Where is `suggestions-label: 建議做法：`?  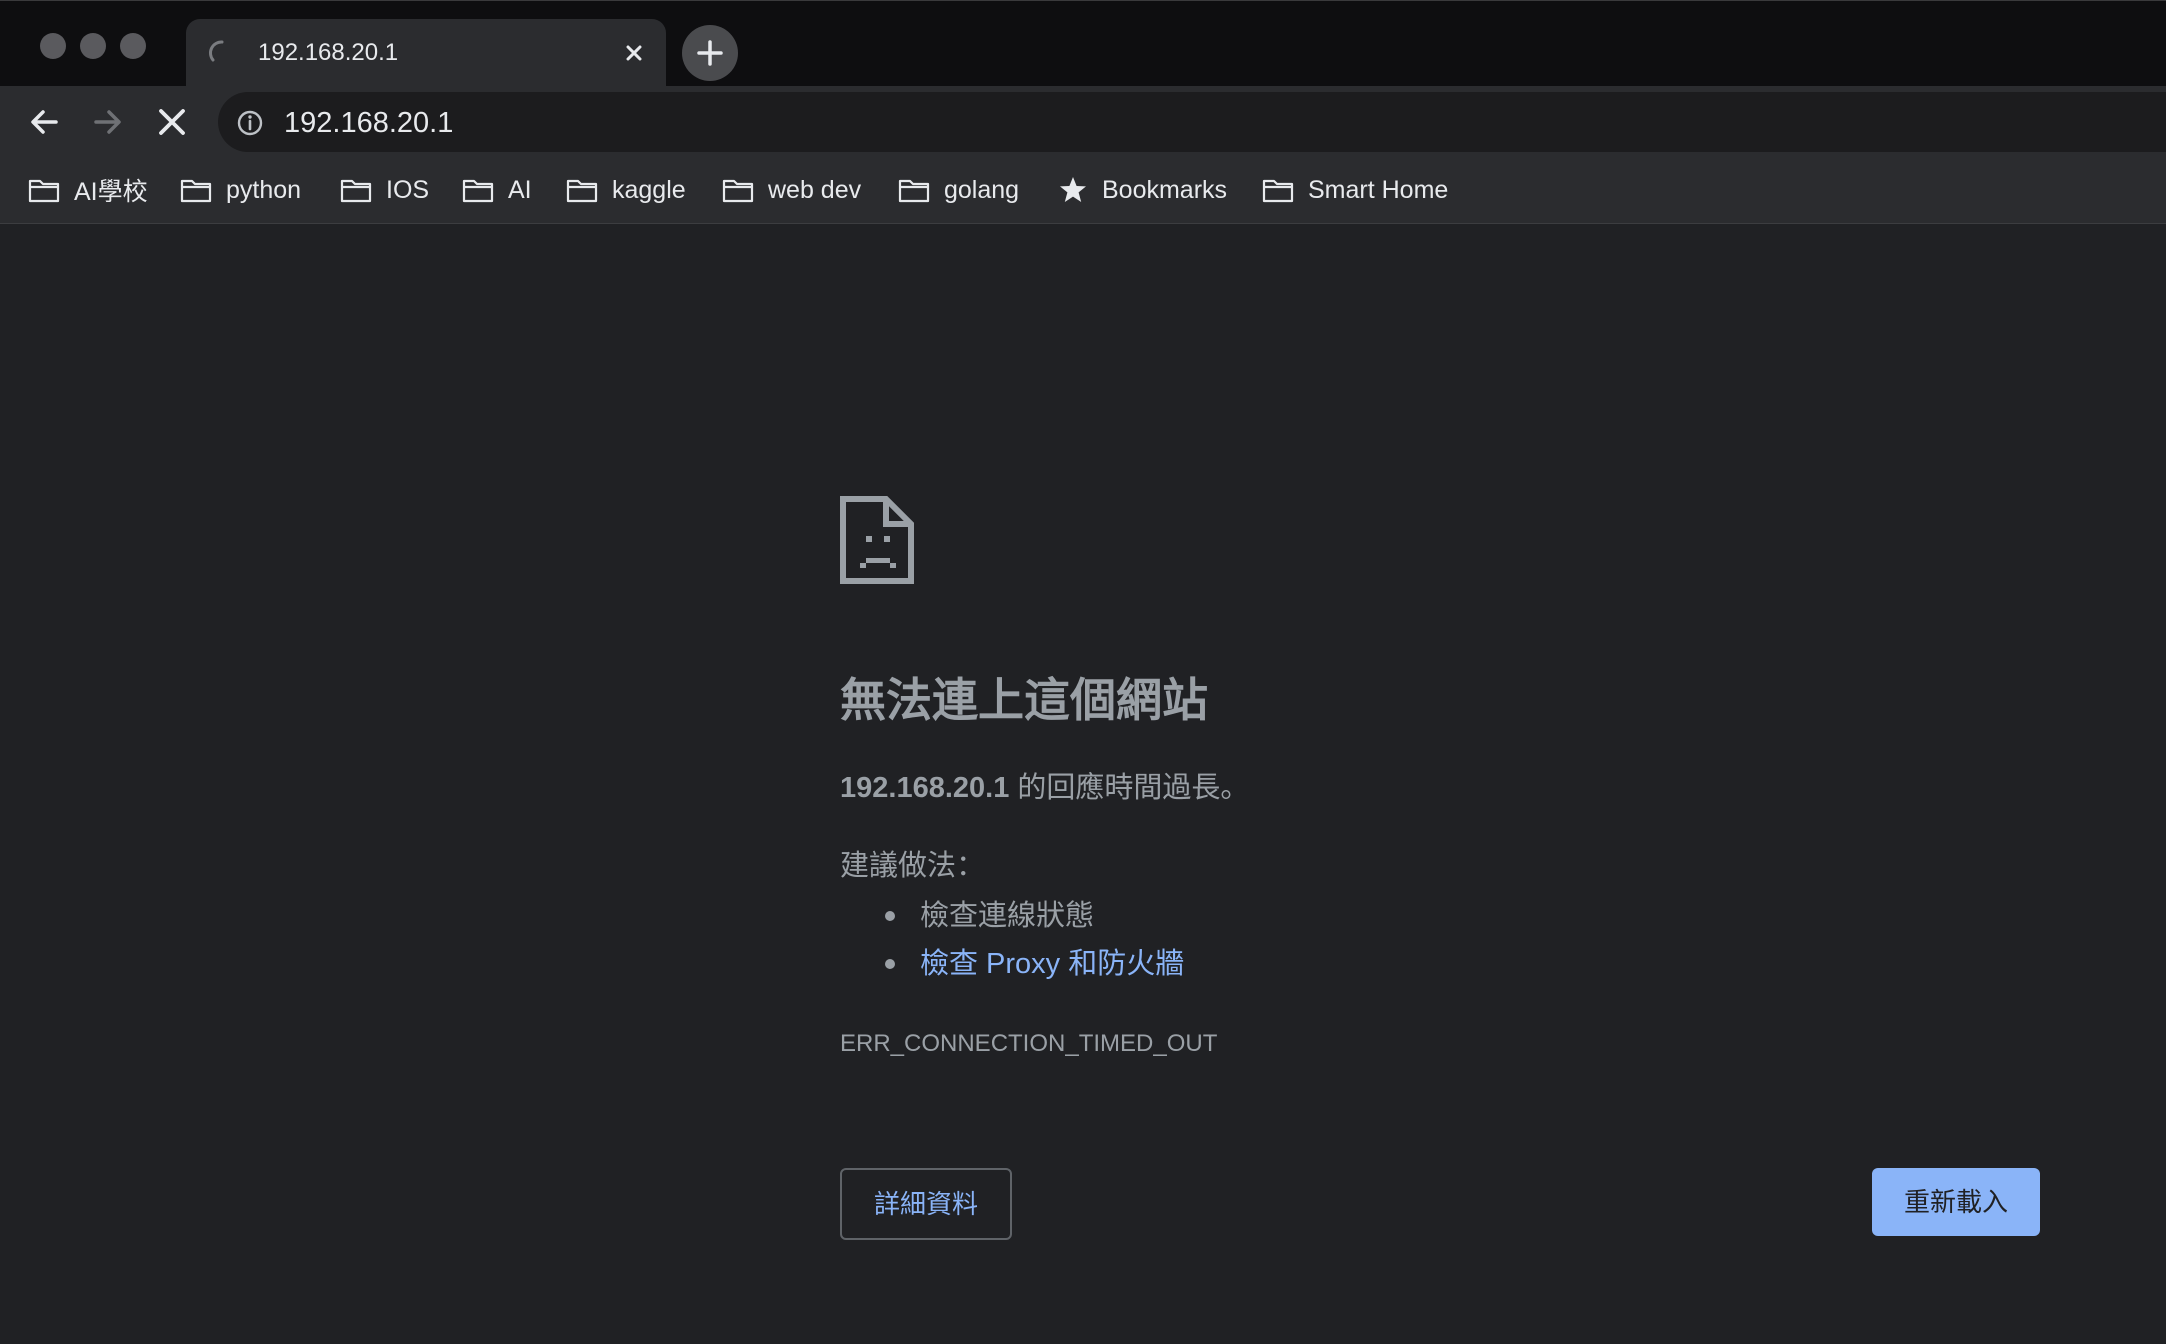 suggestions-label: 建議做法： is located at coordinates (913, 866).